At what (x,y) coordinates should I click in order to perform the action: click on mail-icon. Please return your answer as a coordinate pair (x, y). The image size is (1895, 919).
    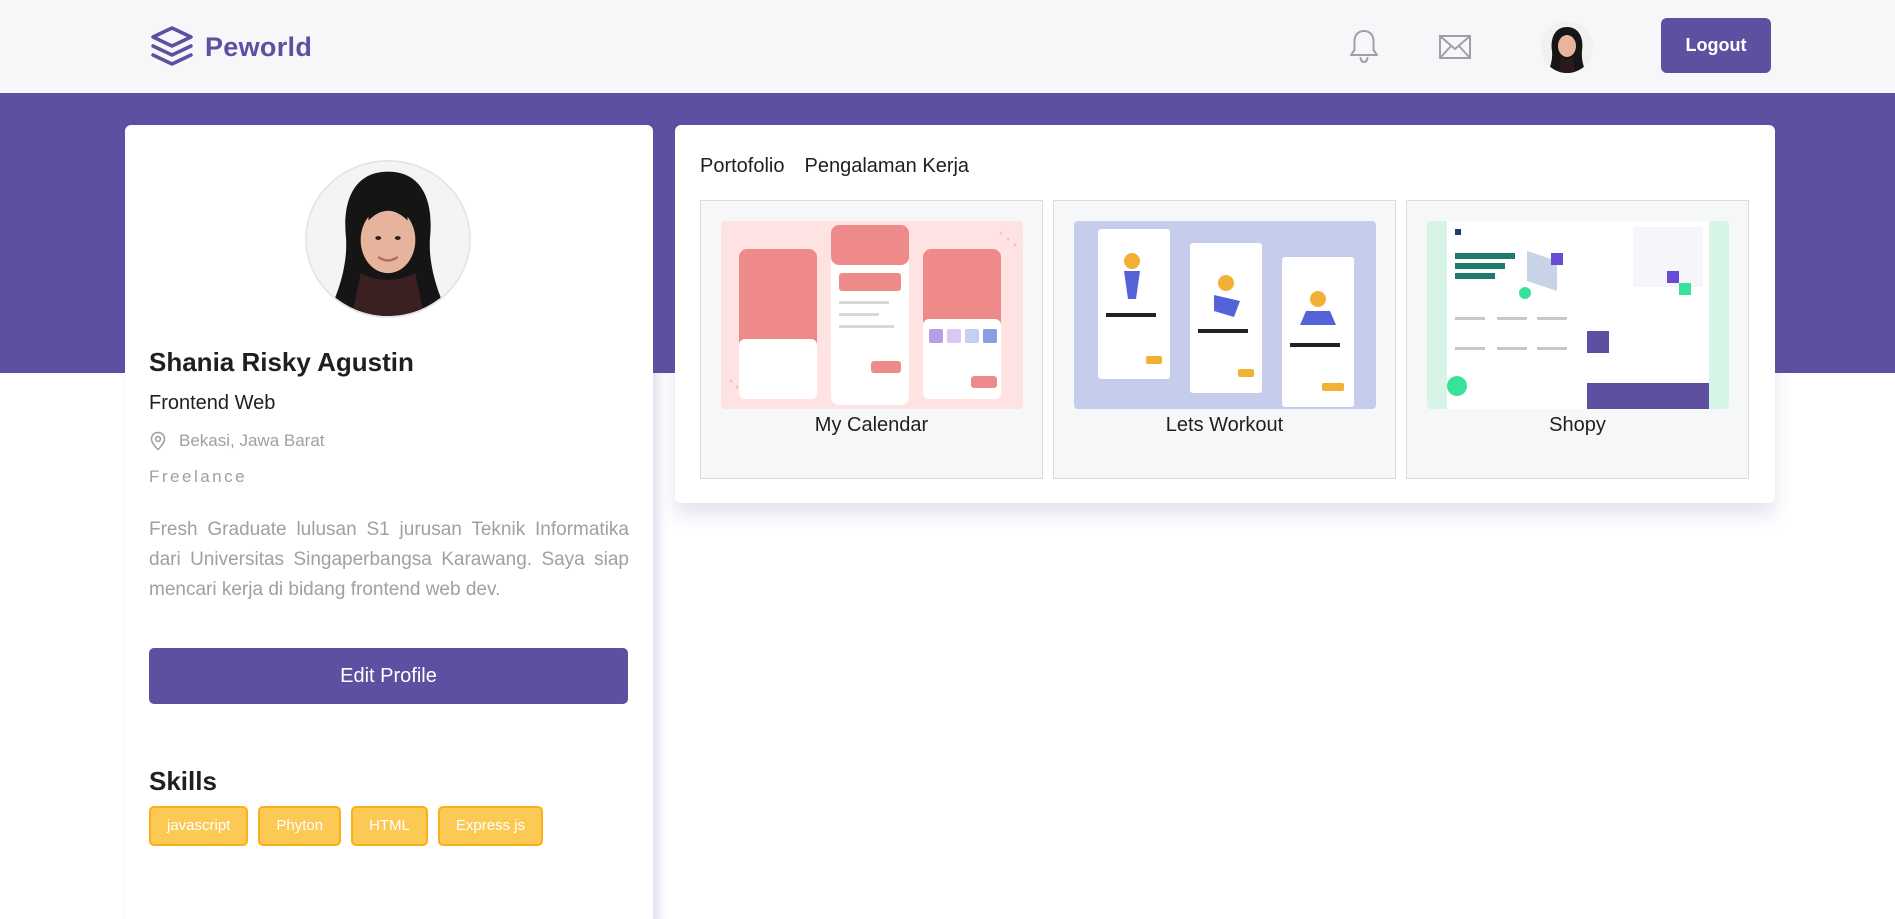
    Looking at the image, I should click on (1455, 47).